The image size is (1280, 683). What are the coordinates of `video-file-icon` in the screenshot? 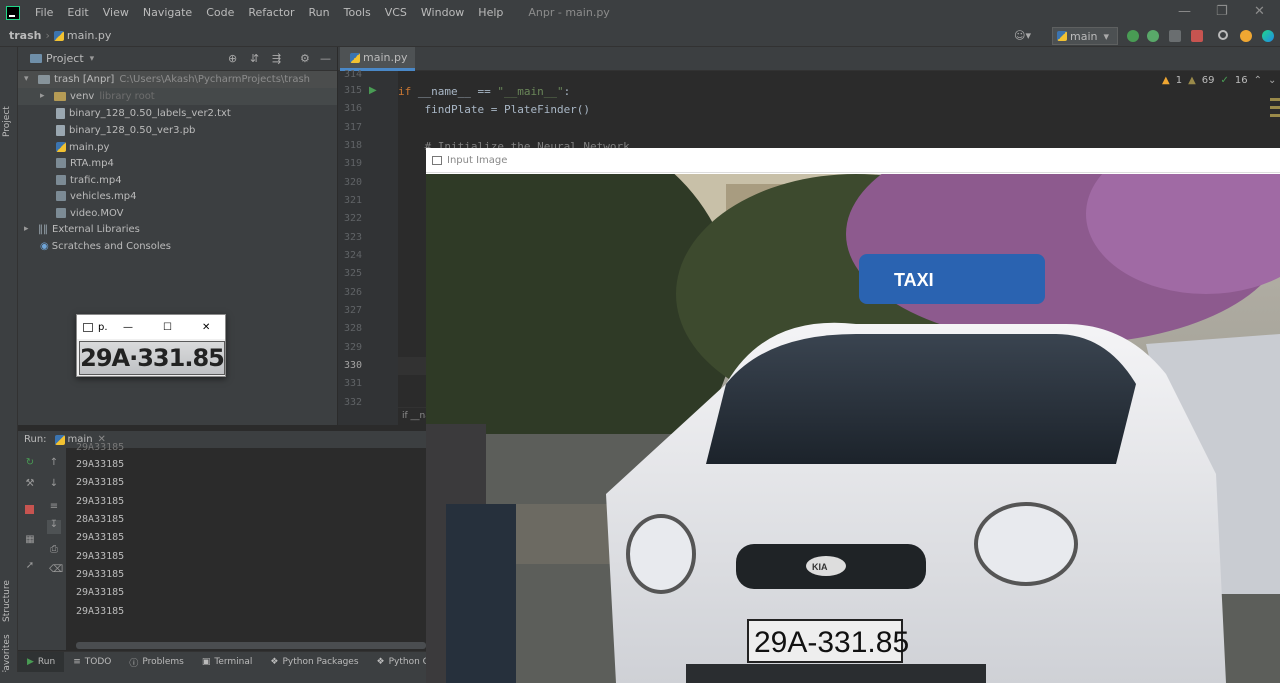 It's located at (61, 213).